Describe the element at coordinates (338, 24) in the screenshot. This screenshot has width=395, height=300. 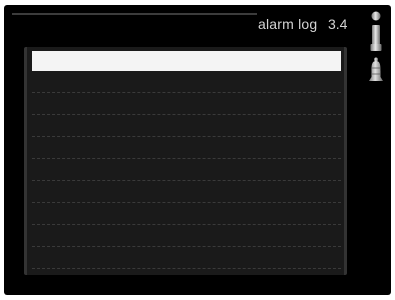
I see `menu-number: 3.4` at that location.